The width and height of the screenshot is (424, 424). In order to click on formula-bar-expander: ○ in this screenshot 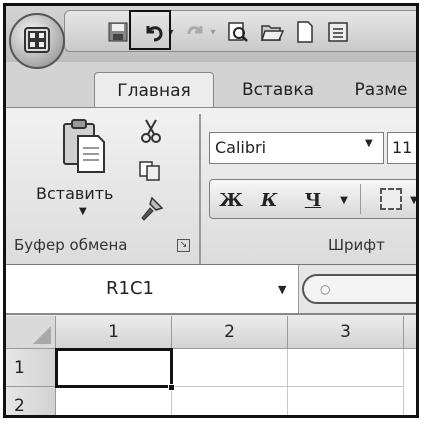, I will do `click(359, 289)`.